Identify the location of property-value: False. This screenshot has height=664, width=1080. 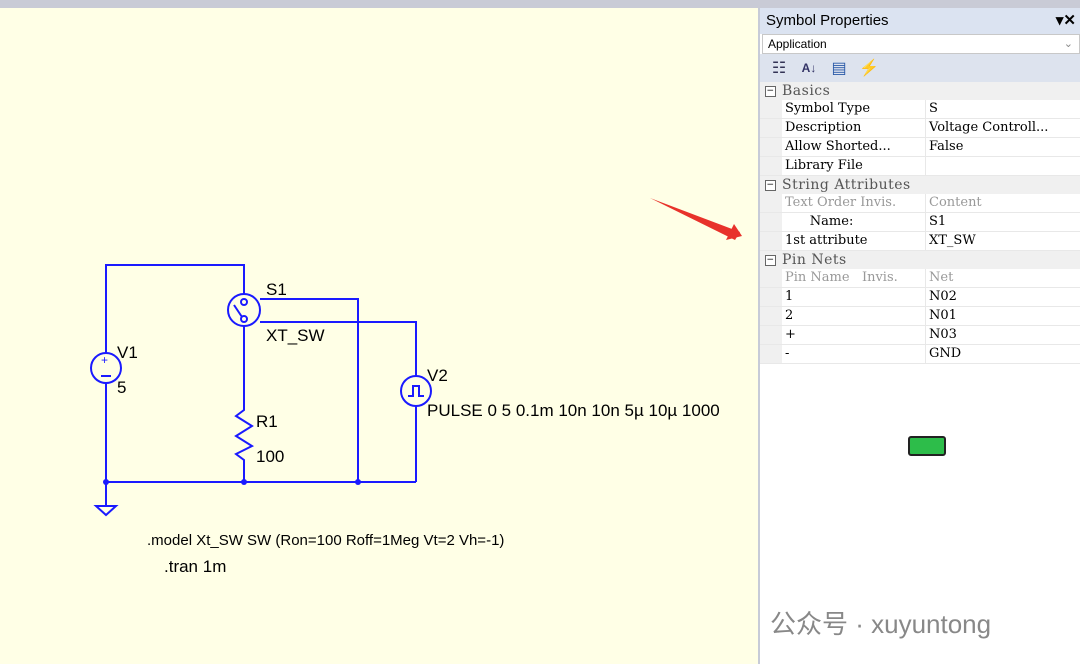
(1003, 147).